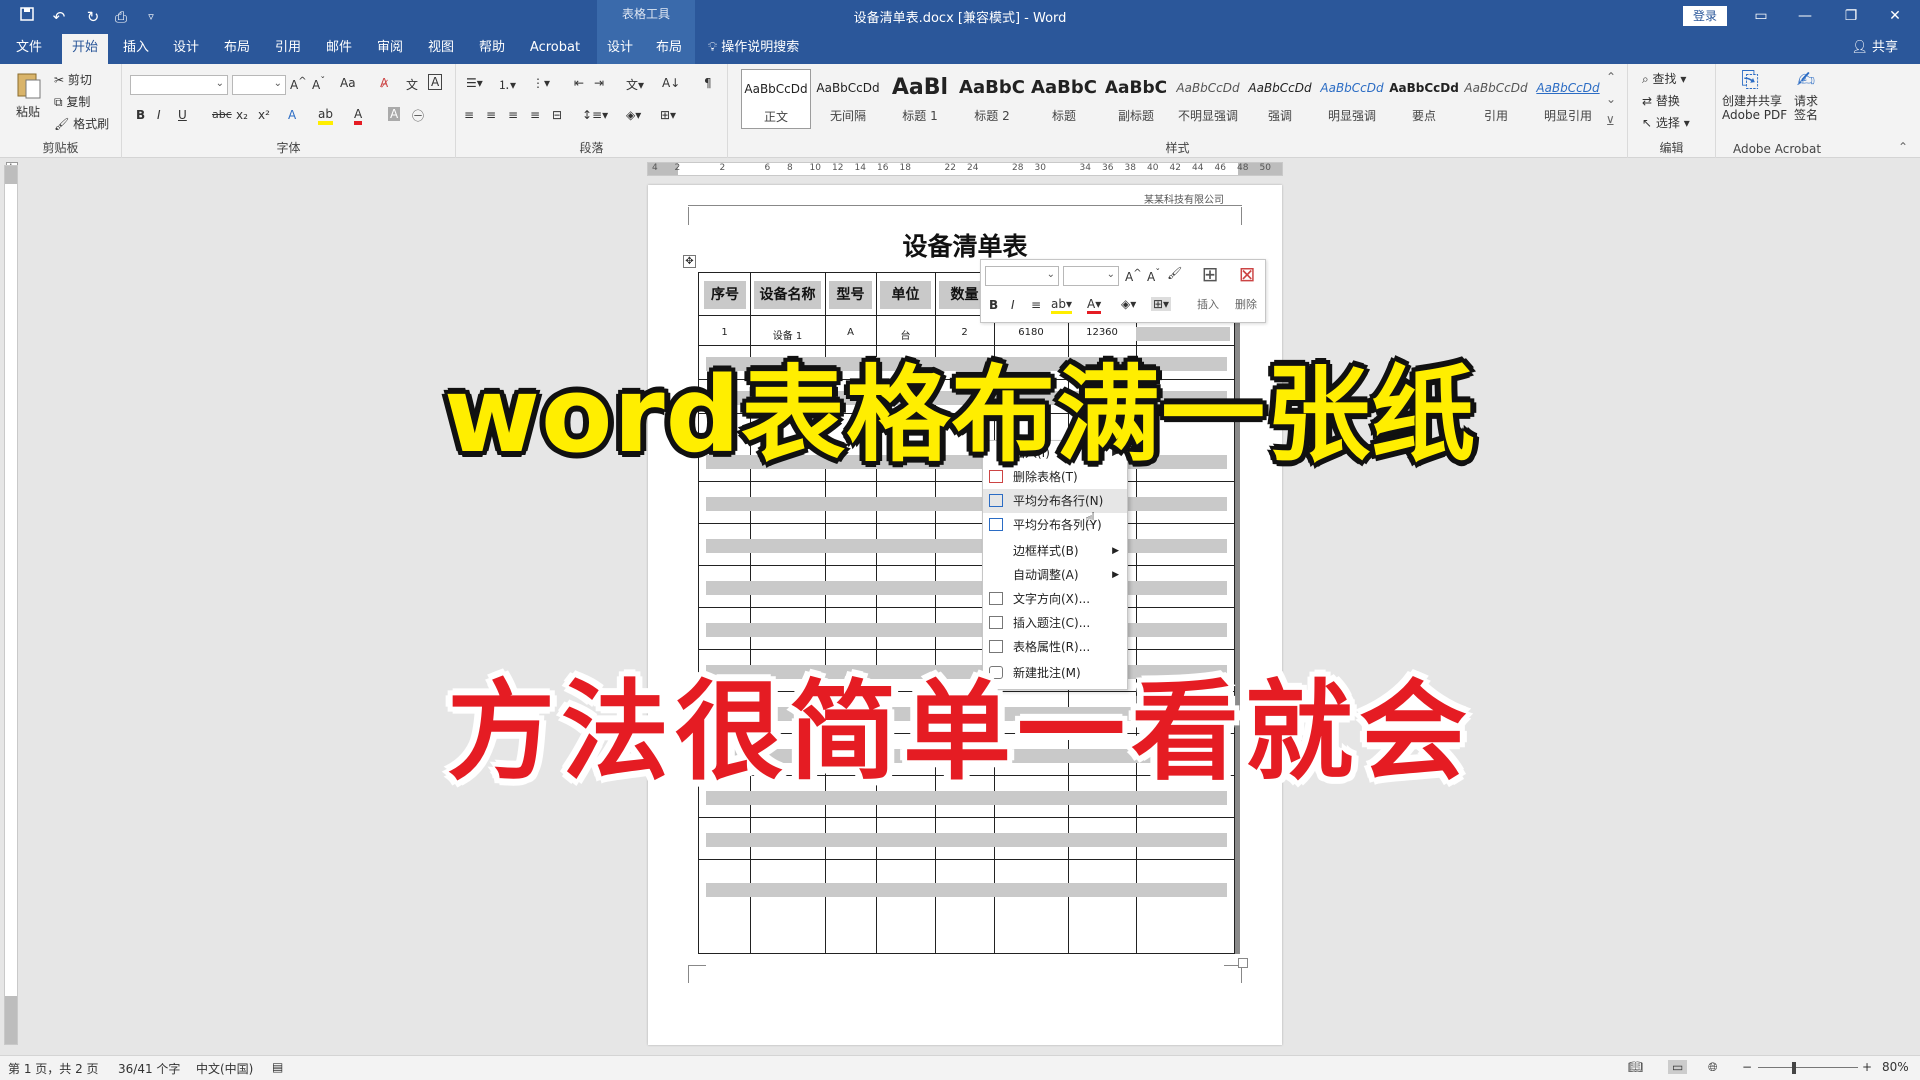  Describe the element at coordinates (325, 116) in the screenshot. I see `highlight-icon: ab` at that location.